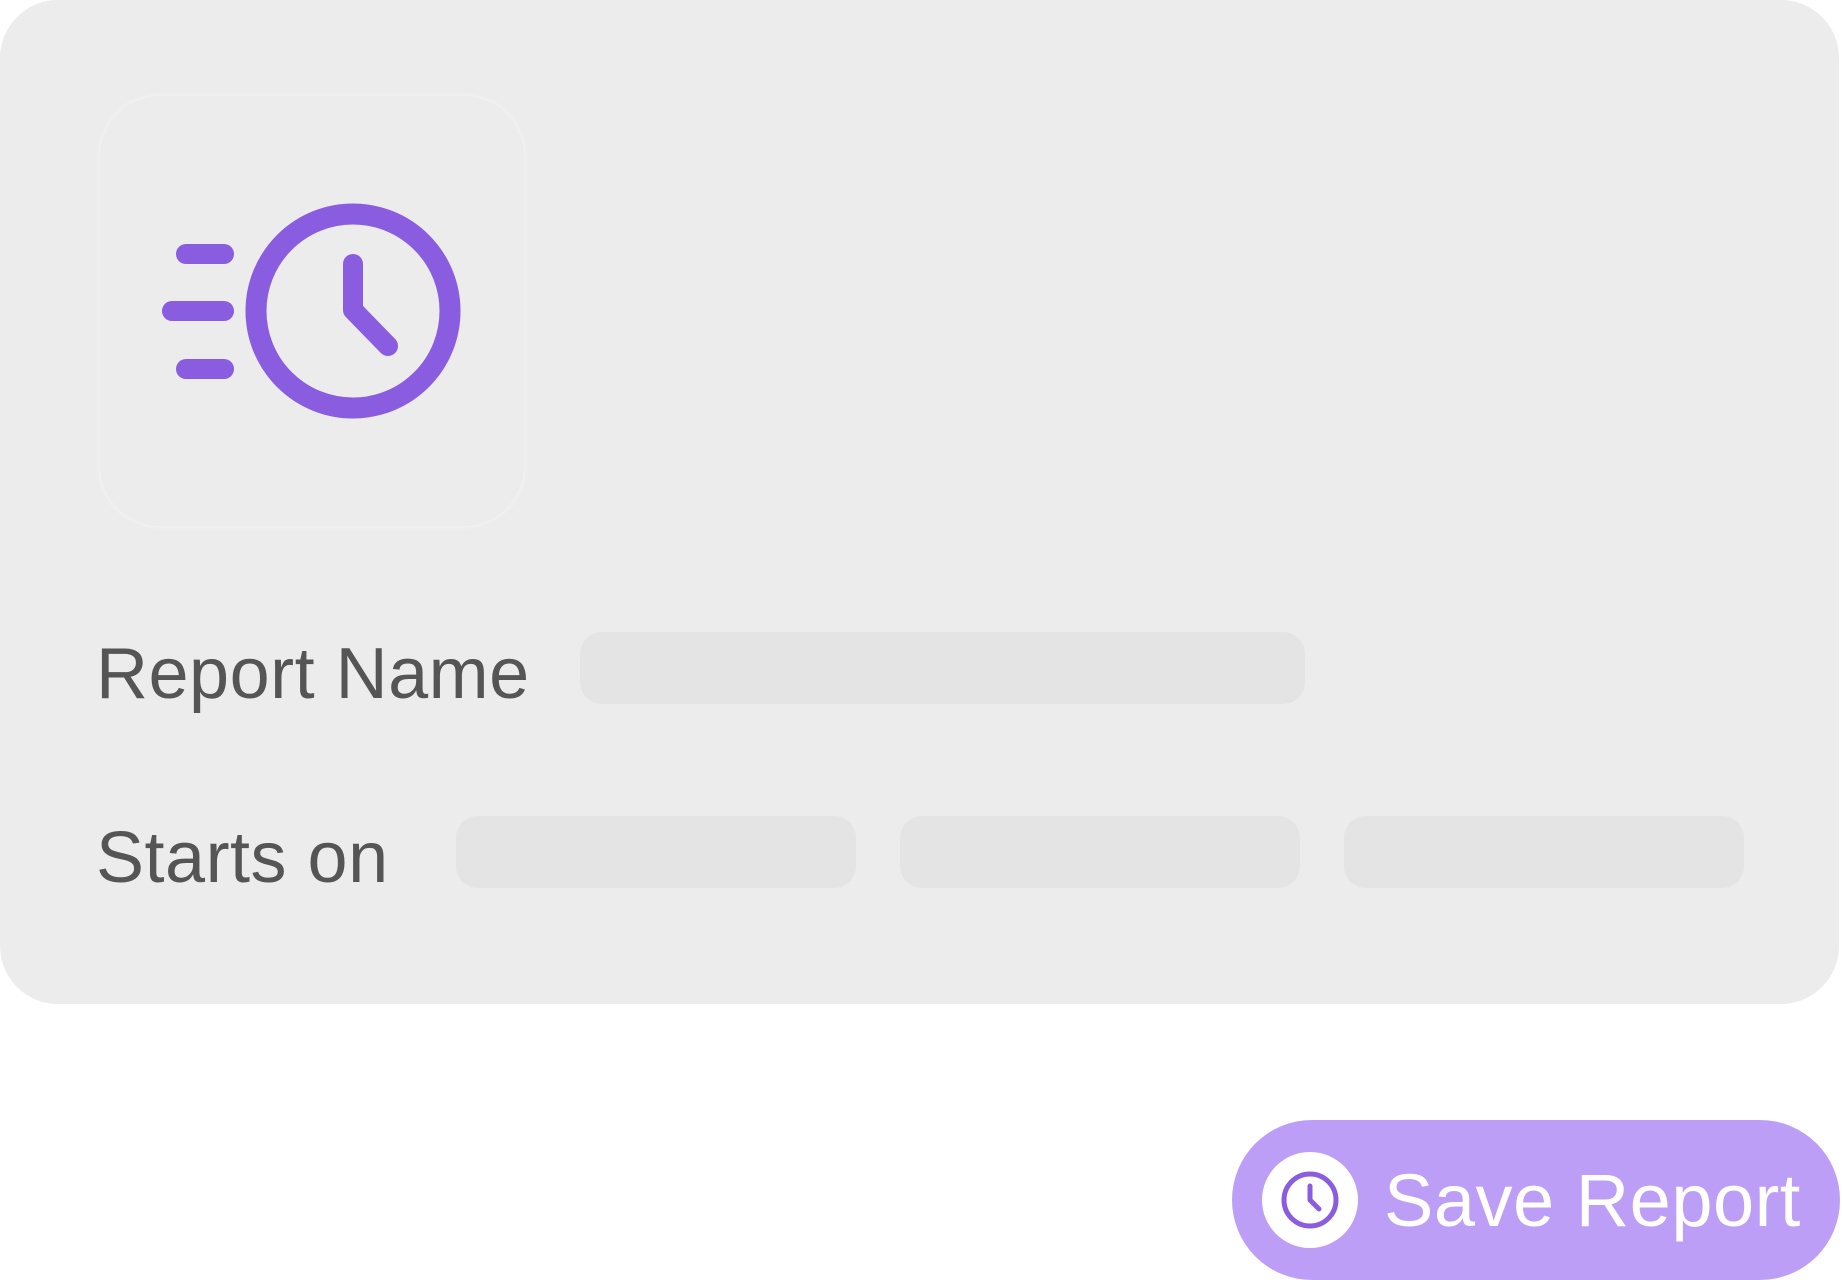 The image size is (1842, 1280). I want to click on clock-icon, so click(1310, 1200).